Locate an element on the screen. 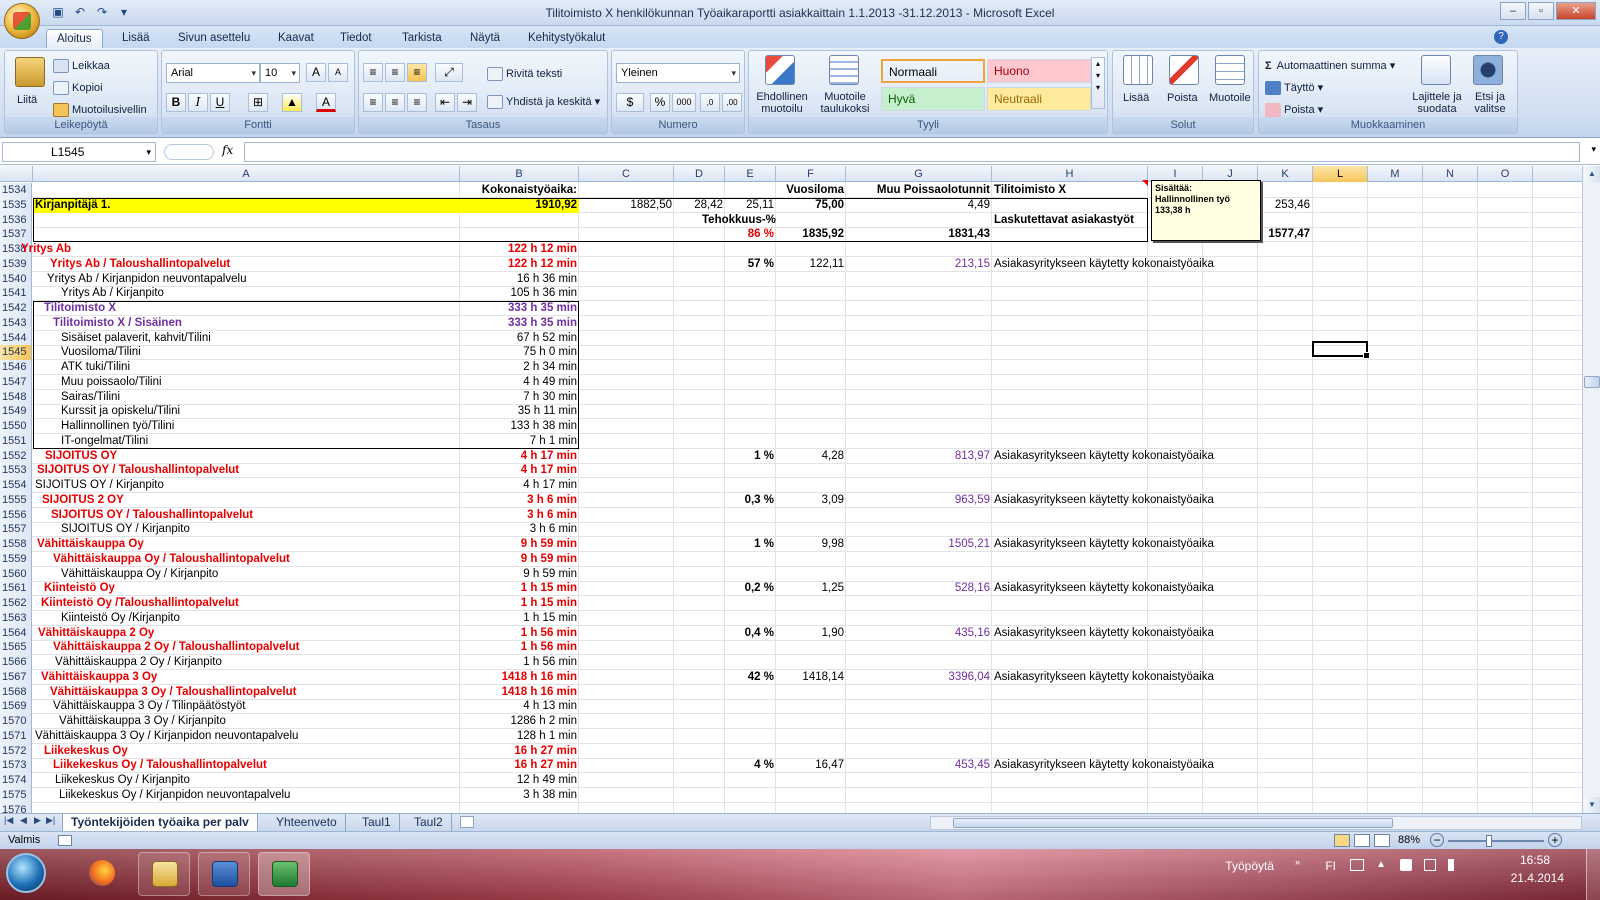  tray-expand-icon: » is located at coordinates (1297, 862).